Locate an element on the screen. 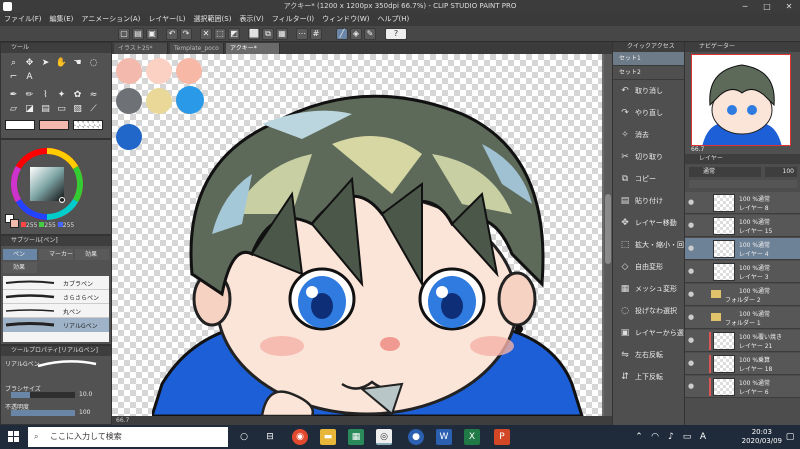 The width and height of the screenshot is (800, 449). airbrush-icon: ✦ is located at coordinates (61, 95).